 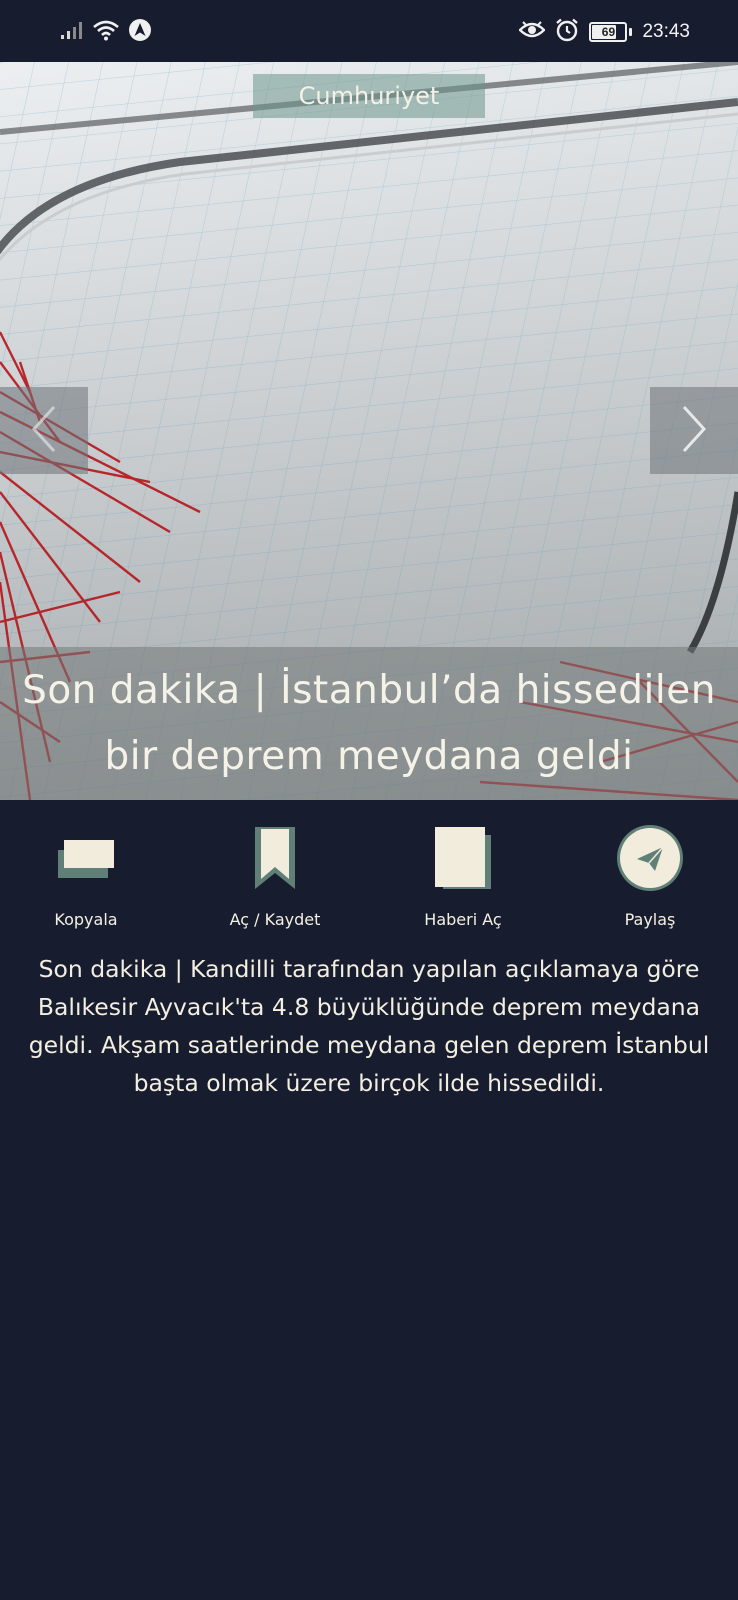 I want to click on wifi-icon, so click(x=106, y=32).